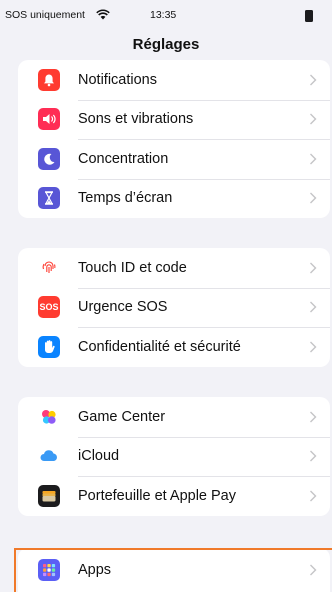 This screenshot has height=592, width=332. What do you see at coordinates (49, 79) in the screenshot?
I see `bell-icon` at bounding box center [49, 79].